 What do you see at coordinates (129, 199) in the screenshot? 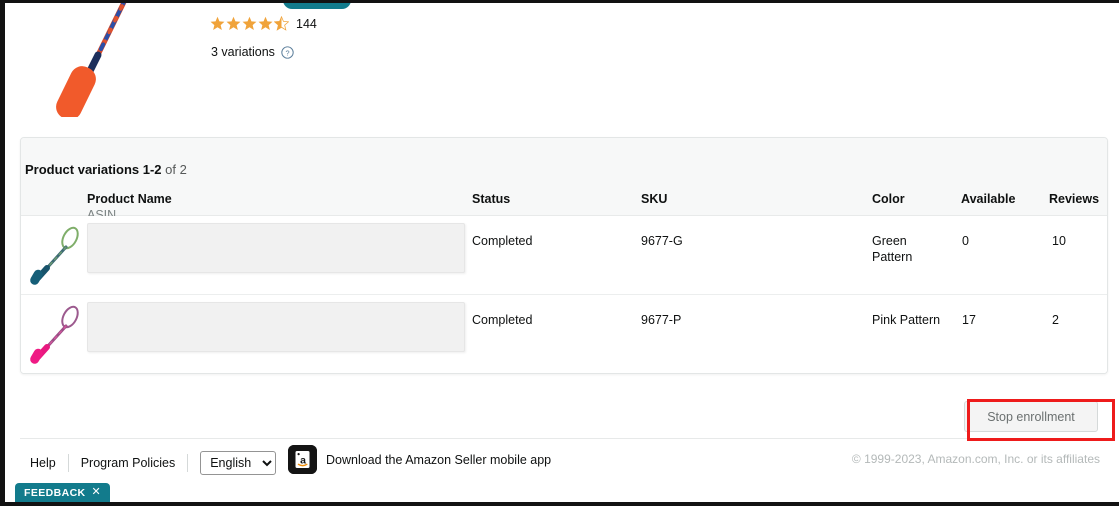
I see `column-header-product-name-label: Product Name` at bounding box center [129, 199].